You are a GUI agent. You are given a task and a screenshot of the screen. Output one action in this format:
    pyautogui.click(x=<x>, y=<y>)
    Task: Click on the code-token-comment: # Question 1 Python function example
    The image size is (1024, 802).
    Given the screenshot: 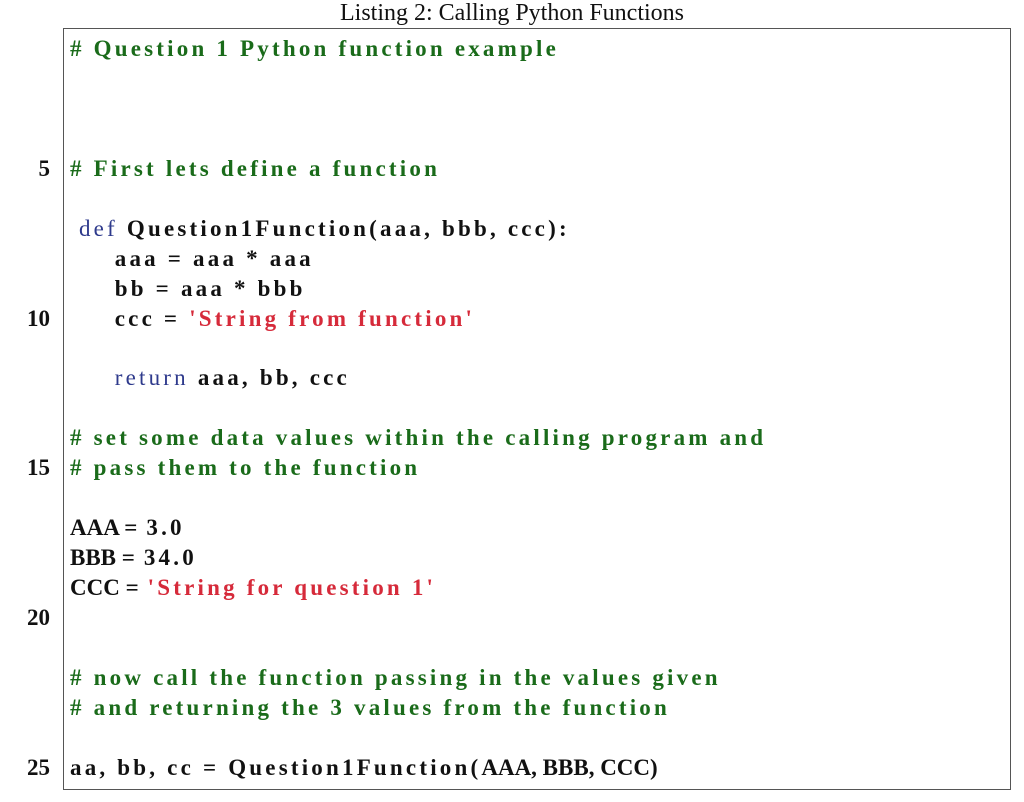 What is the action you would take?
    pyautogui.click(x=314, y=48)
    